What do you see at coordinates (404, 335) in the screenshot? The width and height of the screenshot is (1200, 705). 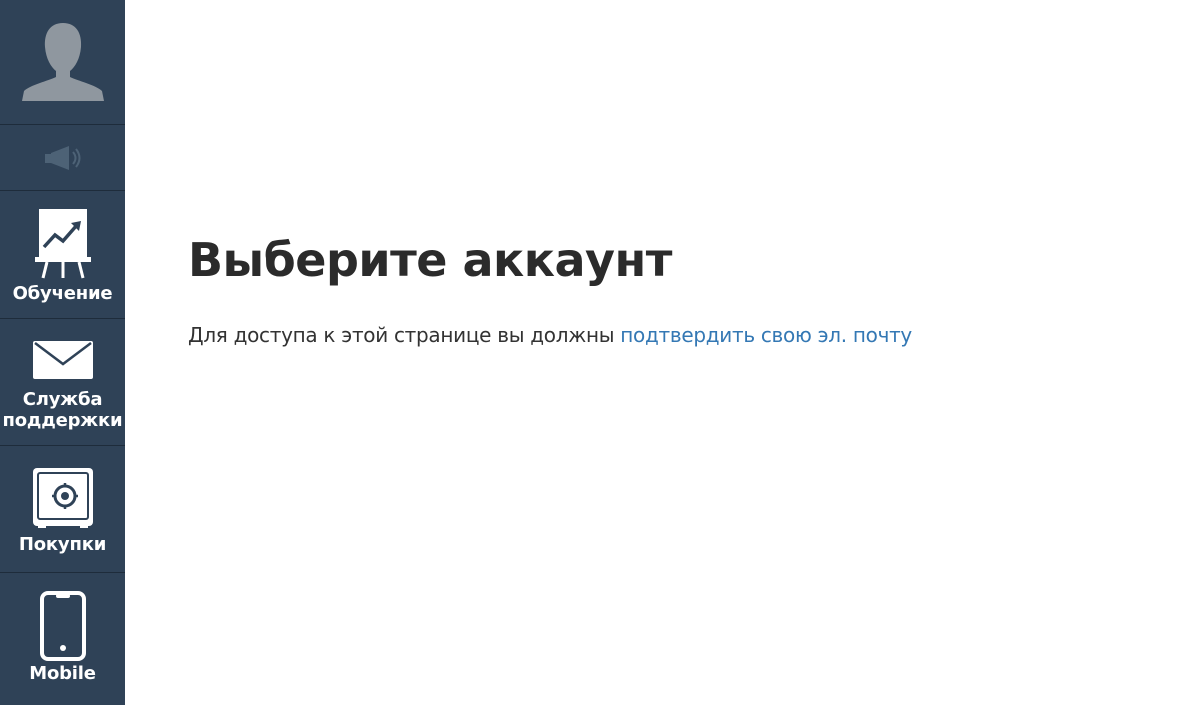 I see `message-prefix: Для доступа к этой странице вы должны` at bounding box center [404, 335].